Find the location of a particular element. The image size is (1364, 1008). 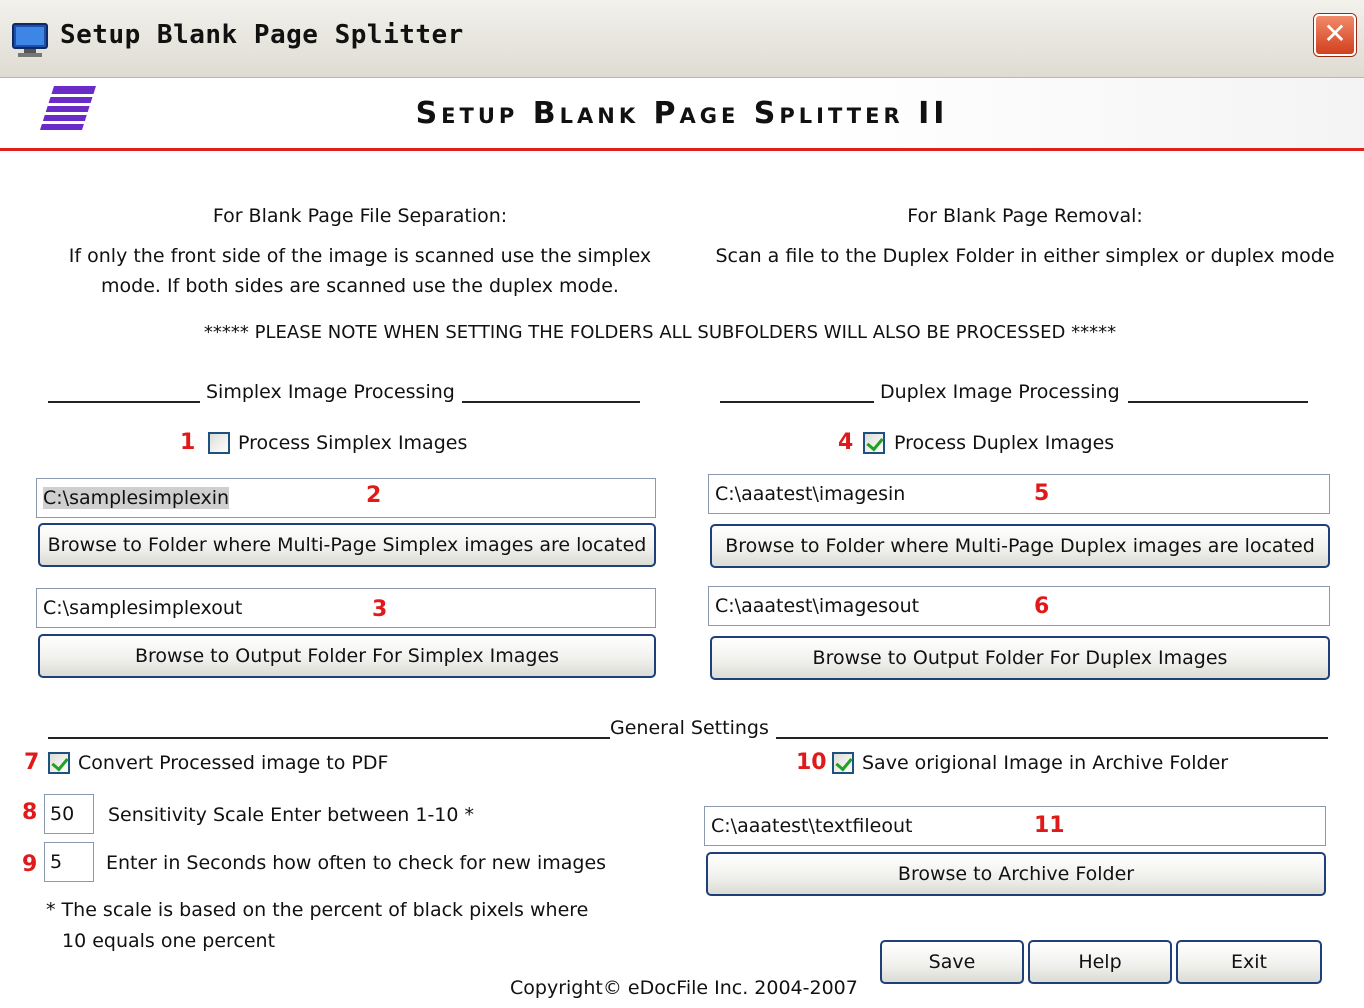

help-button: Help is located at coordinates (1100, 962).